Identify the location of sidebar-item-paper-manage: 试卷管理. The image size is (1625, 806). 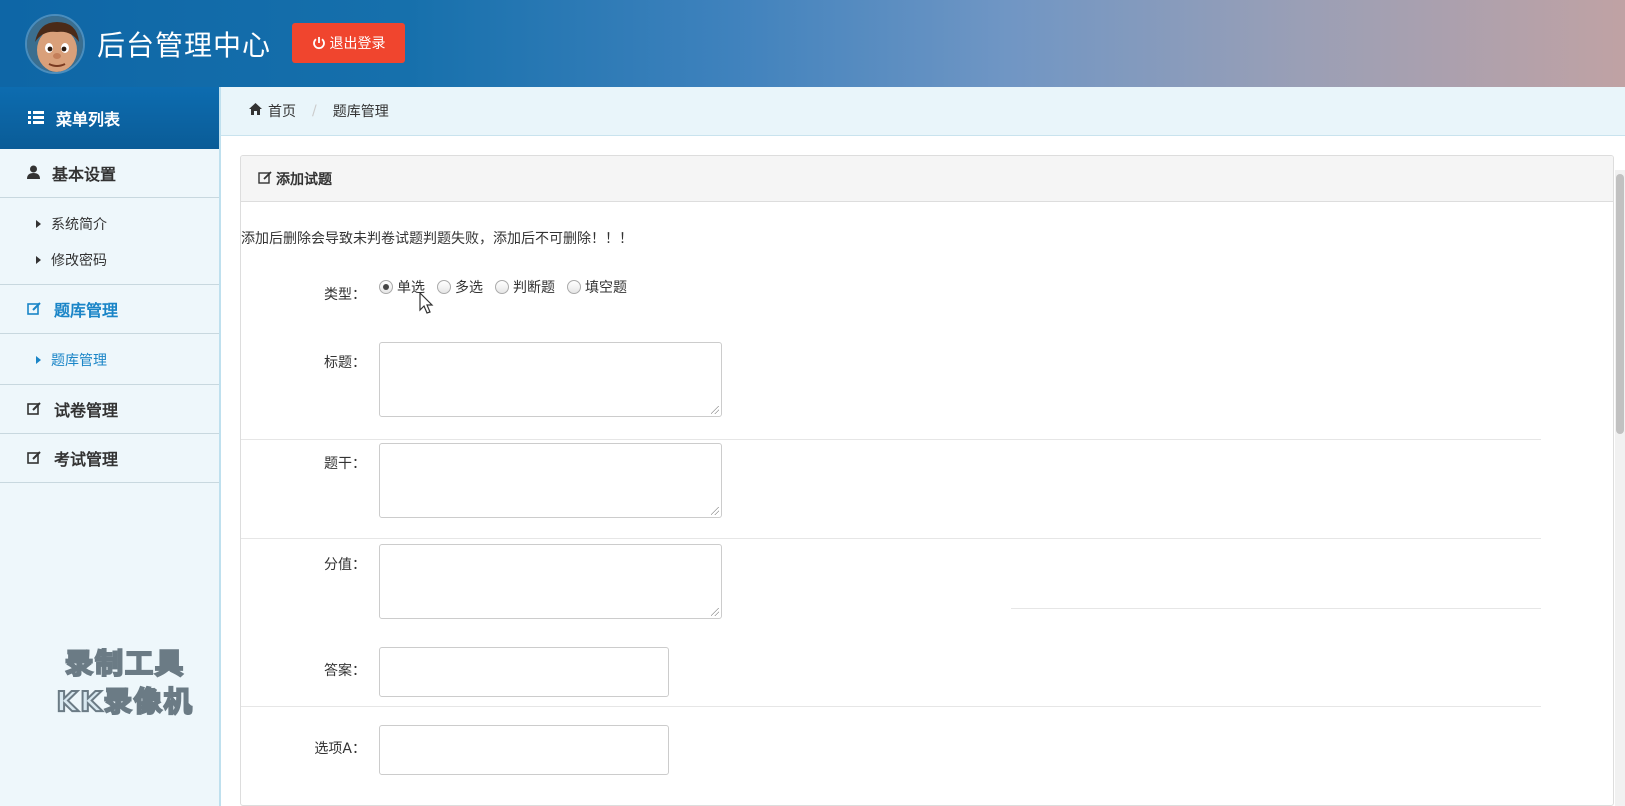
(109, 409).